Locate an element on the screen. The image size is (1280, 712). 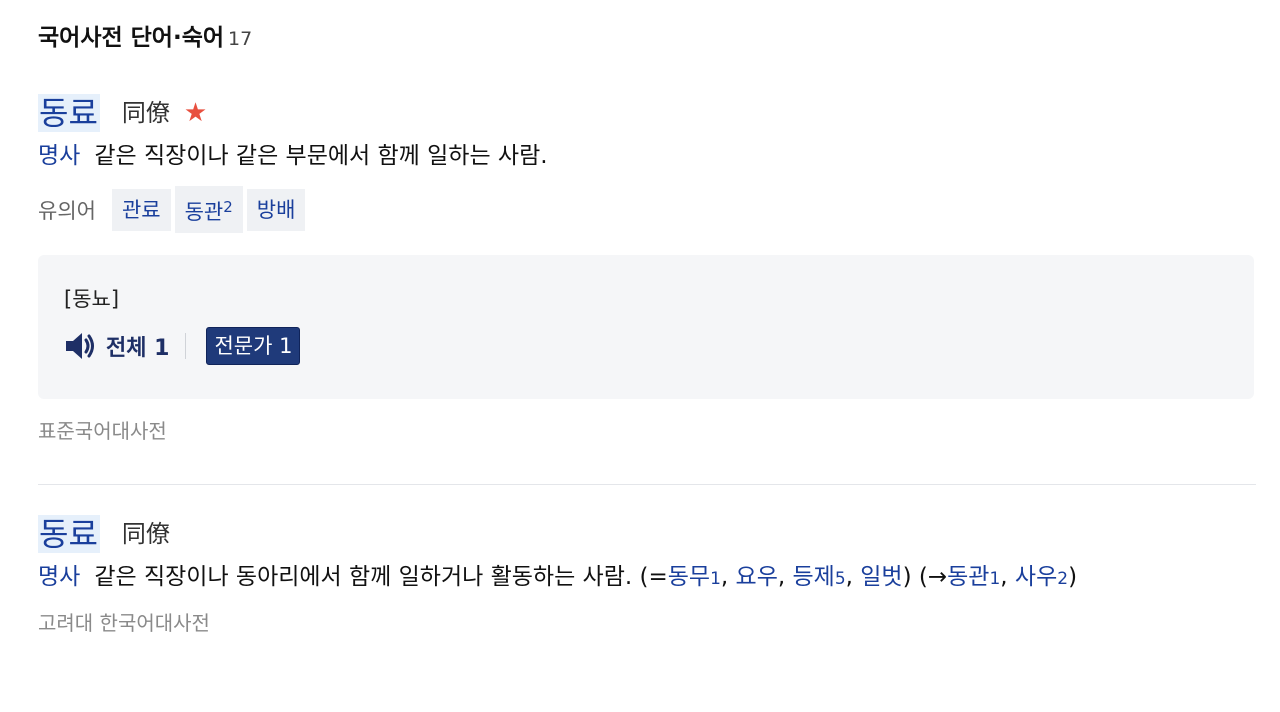
section-count: 17 is located at coordinates (240, 39).